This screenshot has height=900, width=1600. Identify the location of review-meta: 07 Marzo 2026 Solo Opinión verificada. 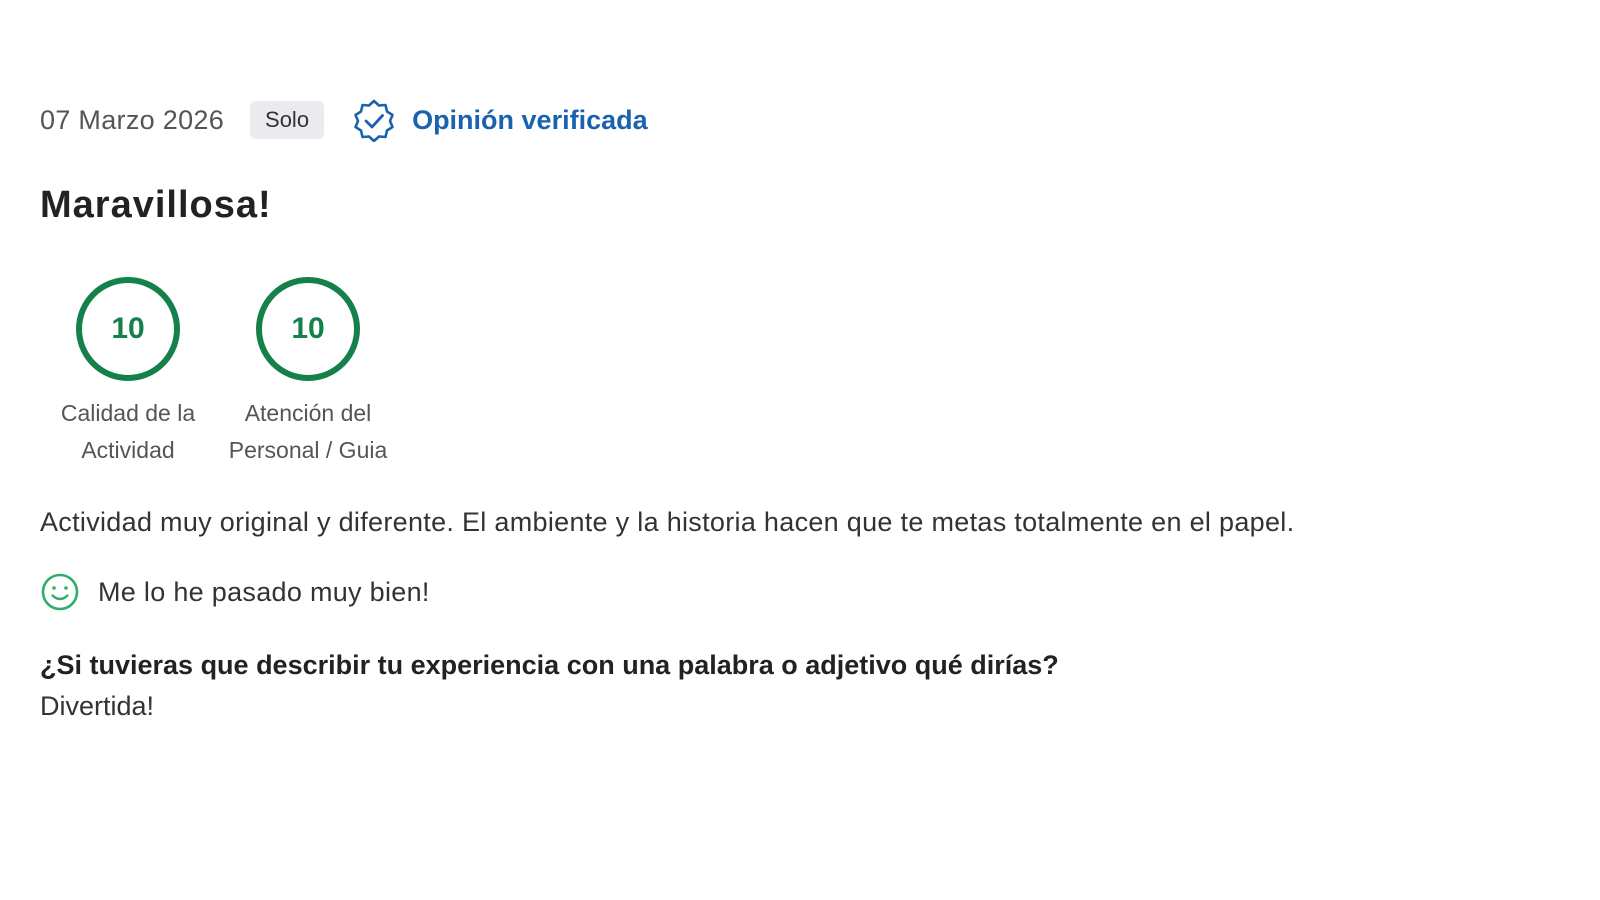
(800, 120).